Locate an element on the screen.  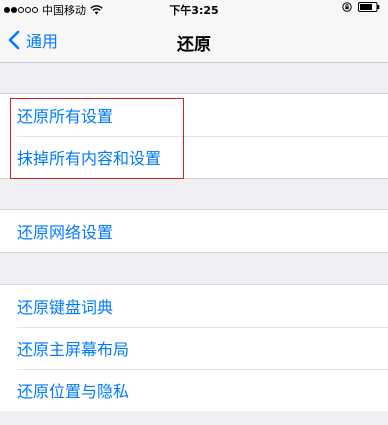
status-time: 下午3:25 is located at coordinates (194, 10).